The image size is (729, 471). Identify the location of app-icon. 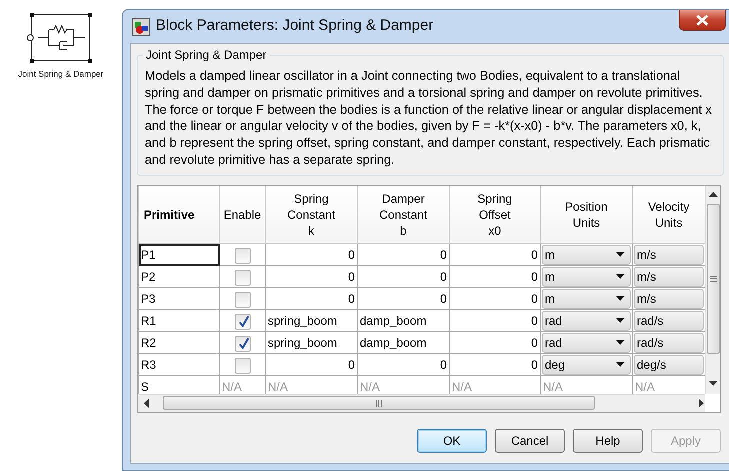
(141, 27).